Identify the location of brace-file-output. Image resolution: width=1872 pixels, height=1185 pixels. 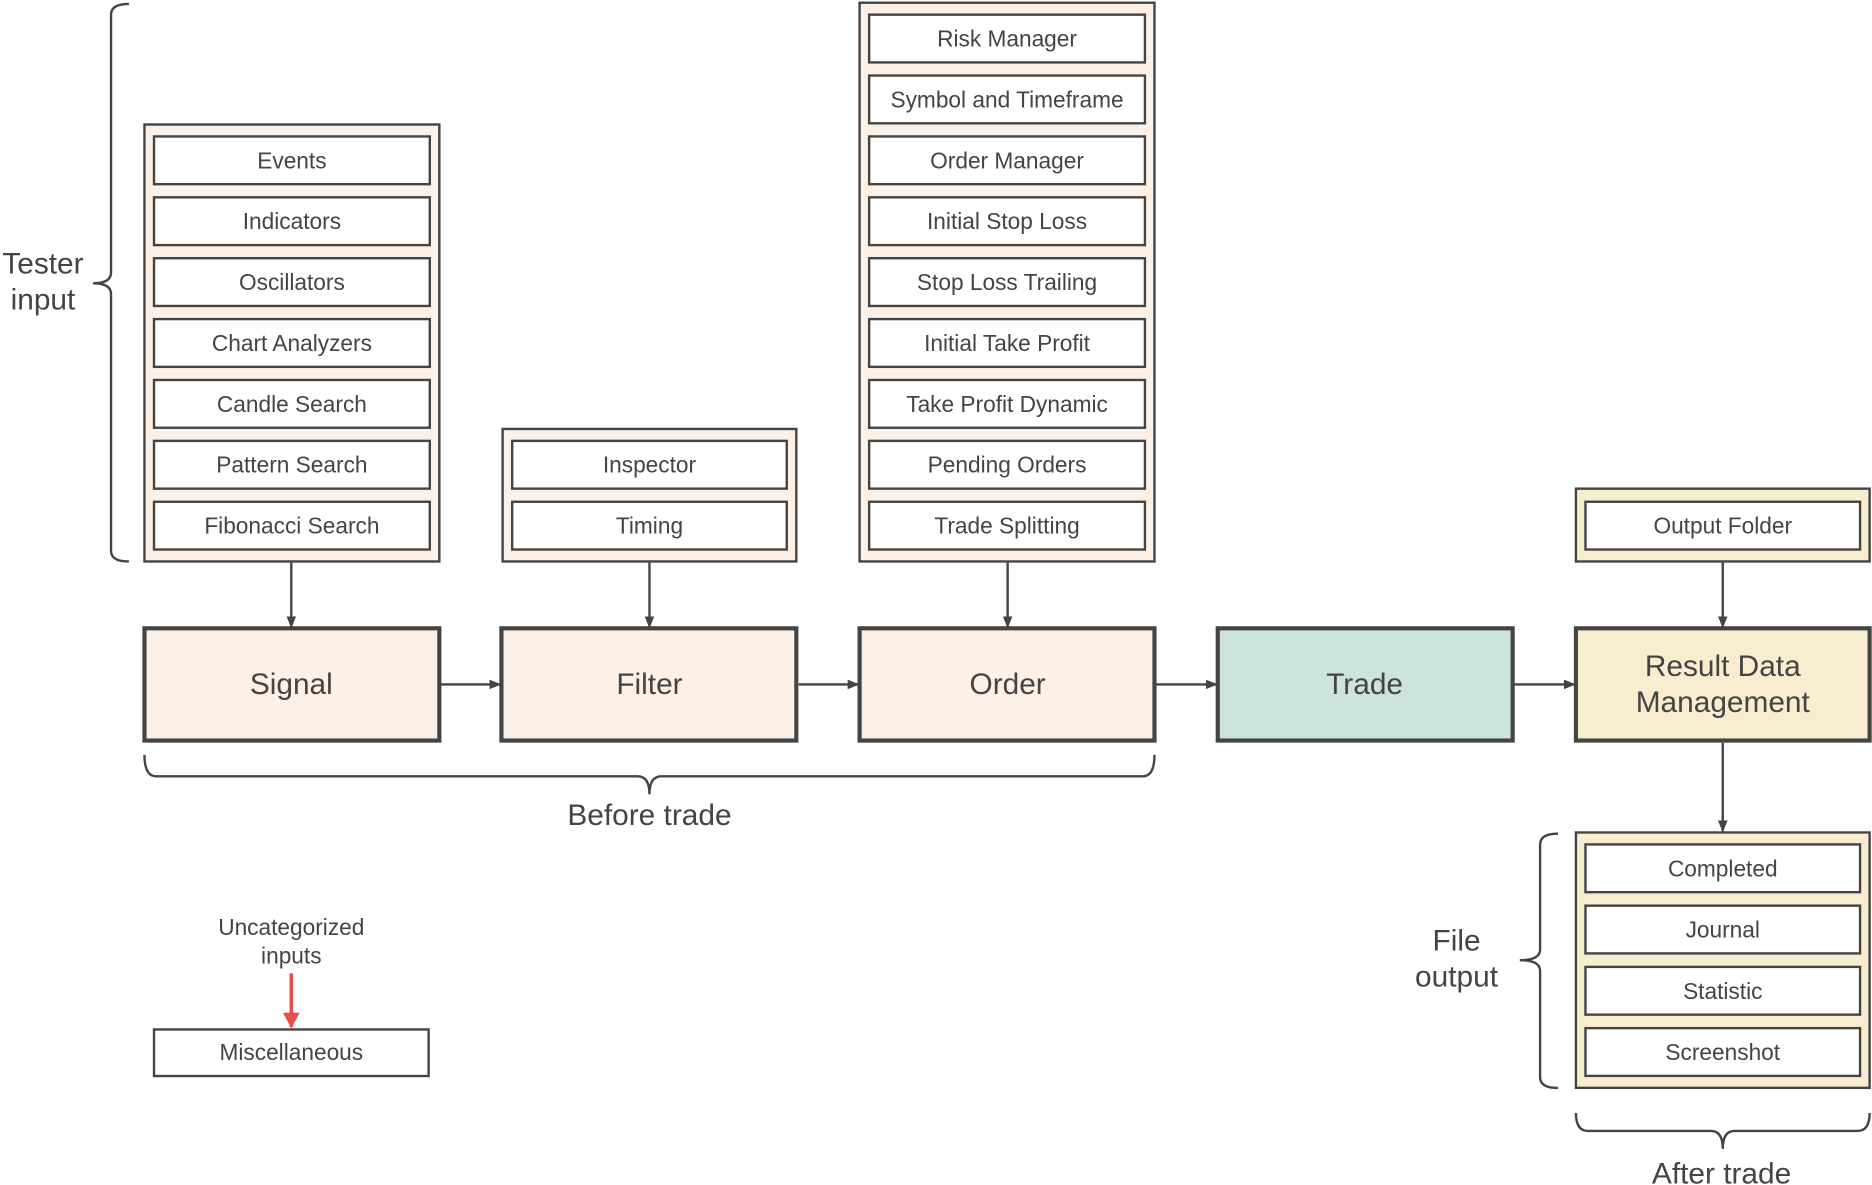
(1539, 961).